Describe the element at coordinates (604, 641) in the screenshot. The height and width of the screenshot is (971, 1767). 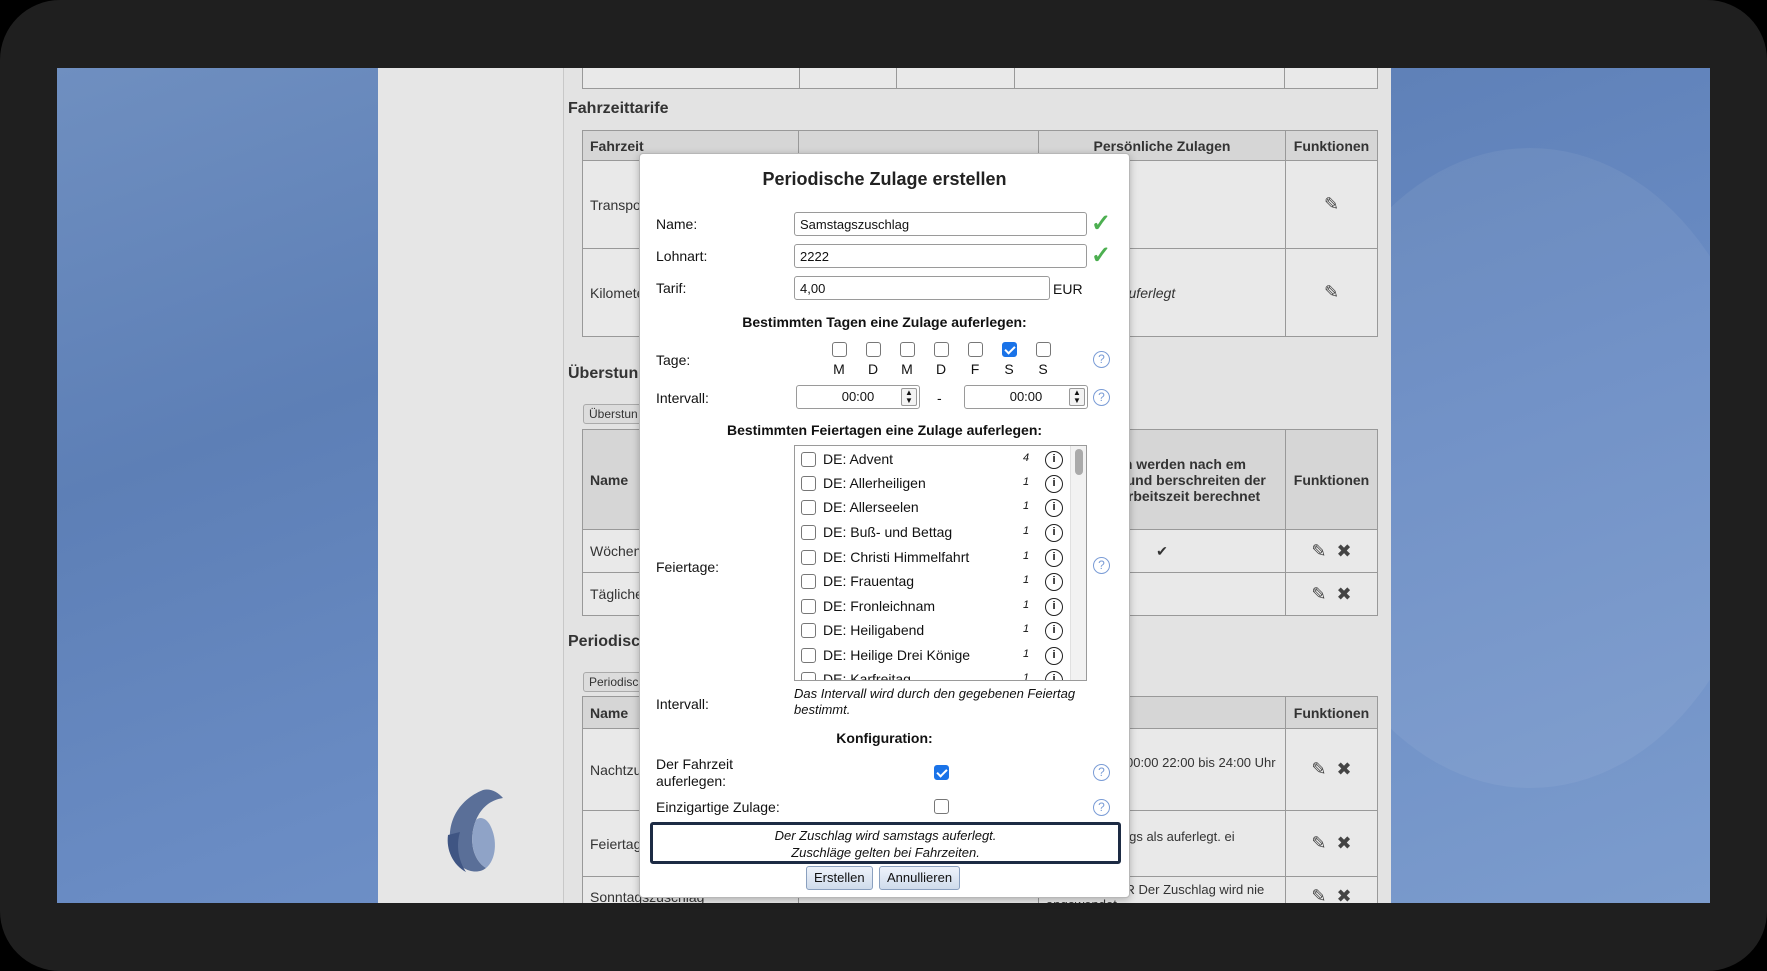
I see `periodisch-section-title: Periodisc` at that location.